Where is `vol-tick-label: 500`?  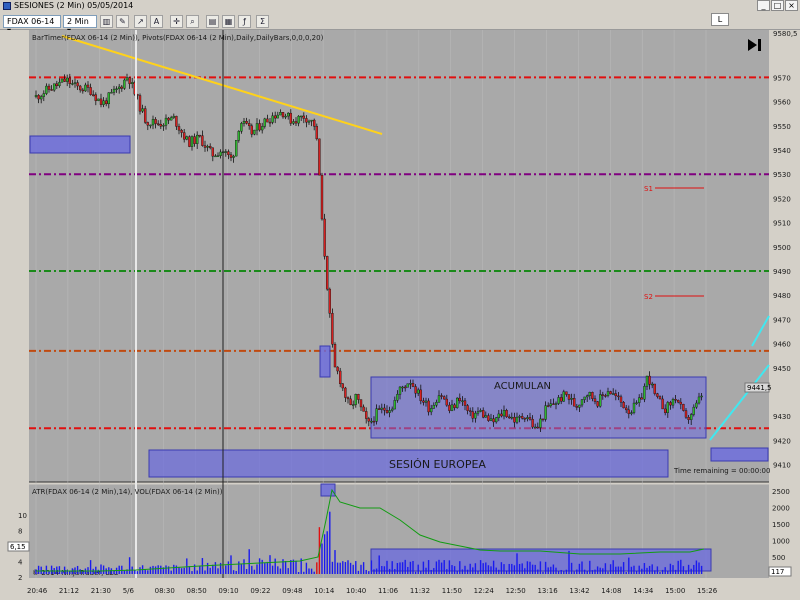 vol-tick-label: 500 is located at coordinates (778, 558).